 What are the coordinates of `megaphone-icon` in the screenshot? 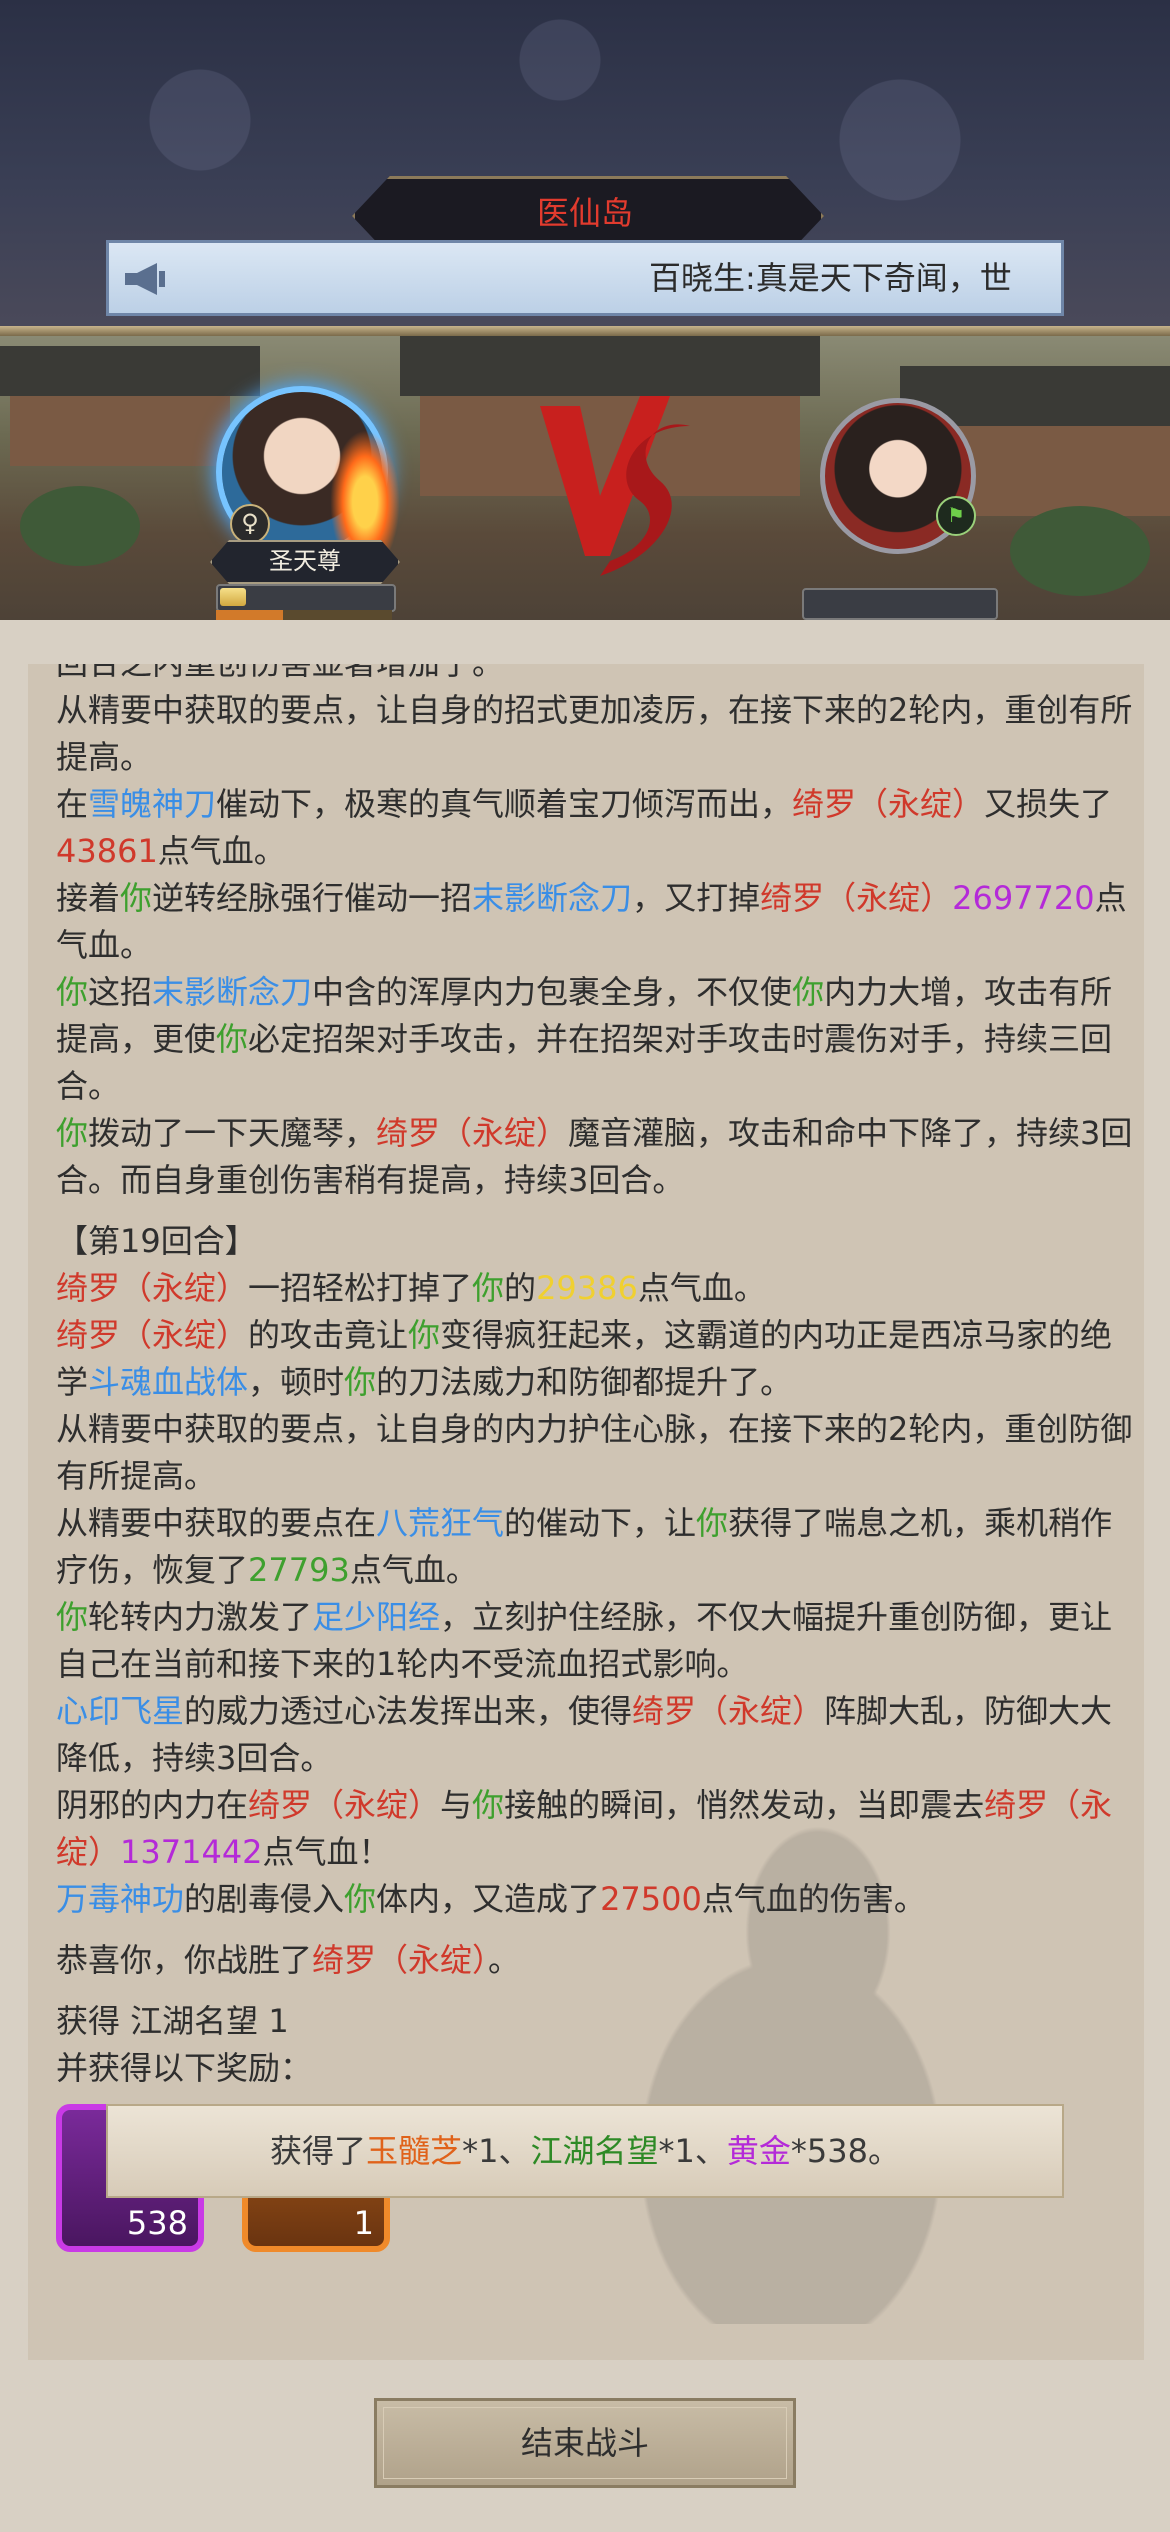 It's located at (145, 279).